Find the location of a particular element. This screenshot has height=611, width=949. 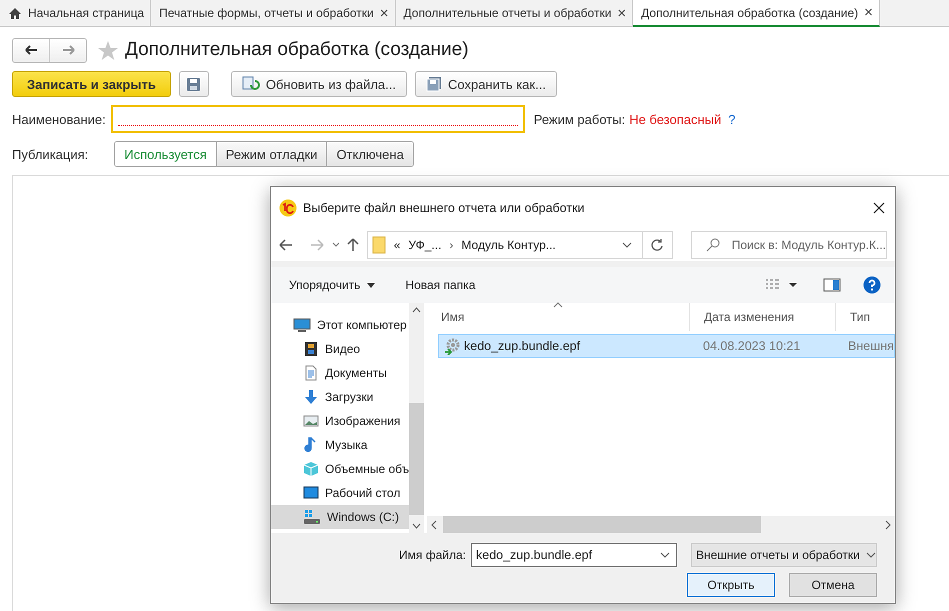

nav-item-label: Видео is located at coordinates (342, 349).